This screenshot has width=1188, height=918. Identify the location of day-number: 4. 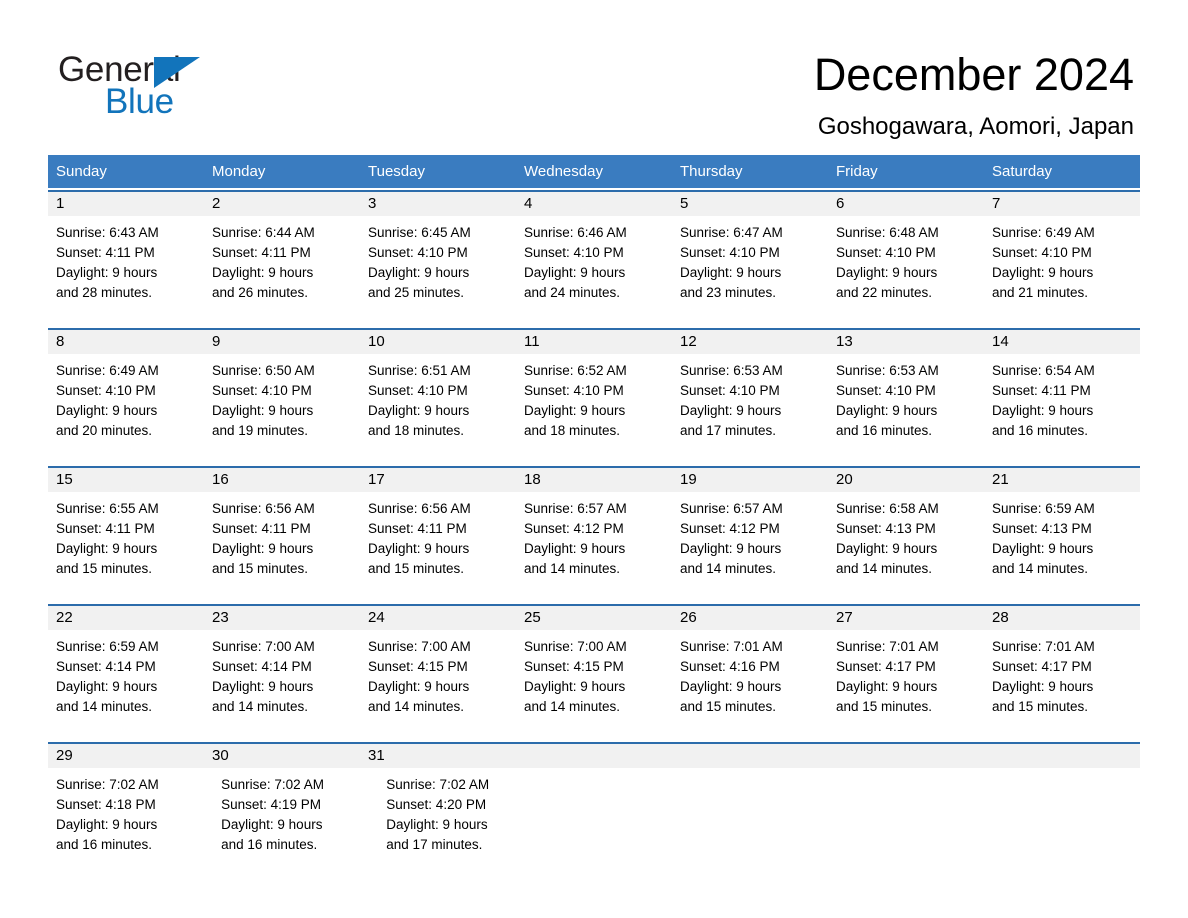
(594, 204).